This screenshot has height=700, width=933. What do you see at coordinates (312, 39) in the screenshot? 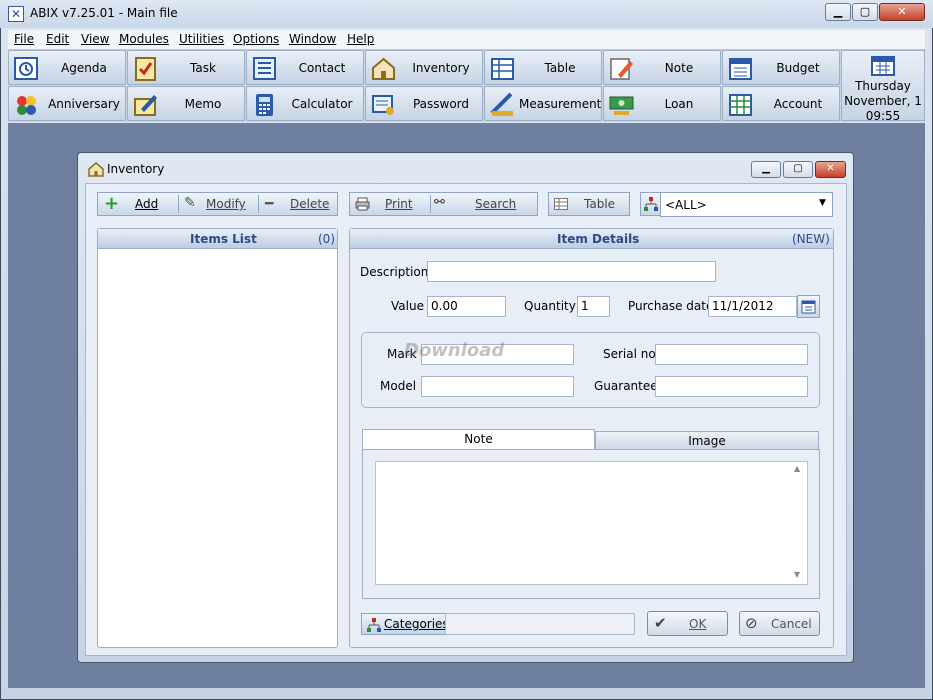
I see `menu-window: Window` at bounding box center [312, 39].